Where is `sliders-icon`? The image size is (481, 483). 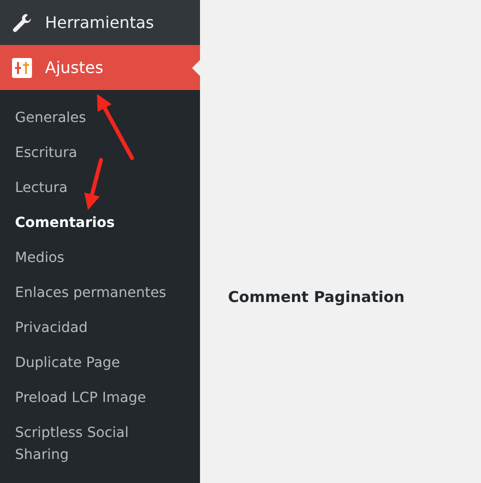 sliders-icon is located at coordinates (22, 68).